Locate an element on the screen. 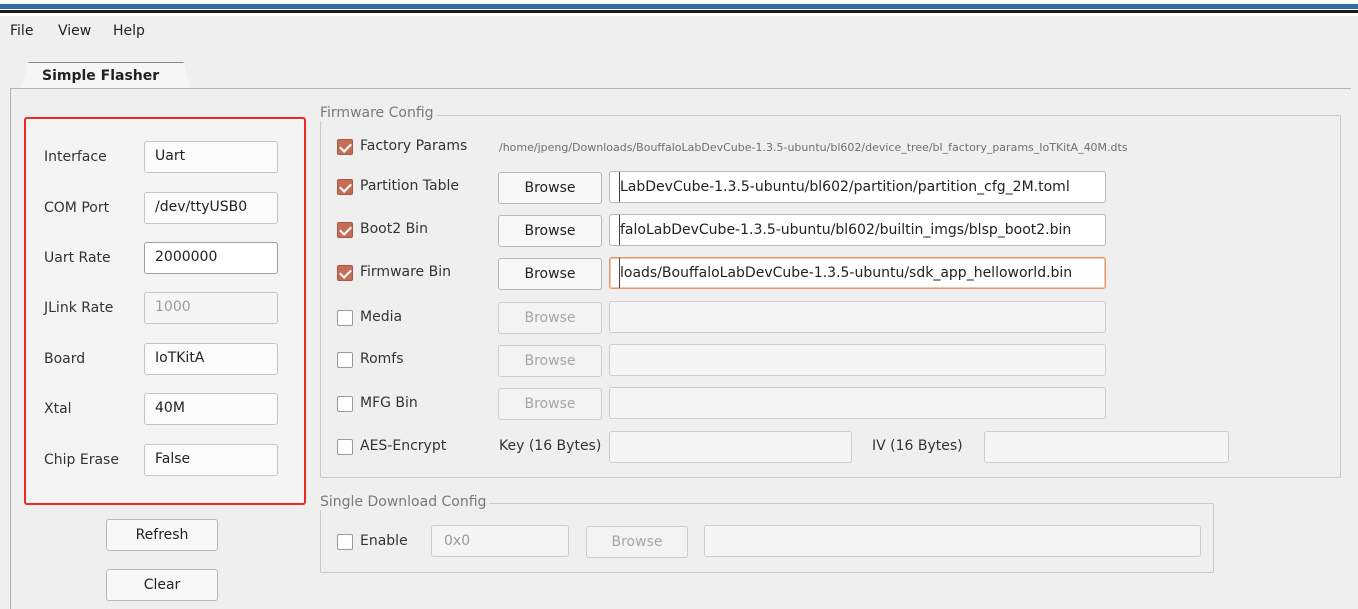  media-label: Media is located at coordinates (381, 317).